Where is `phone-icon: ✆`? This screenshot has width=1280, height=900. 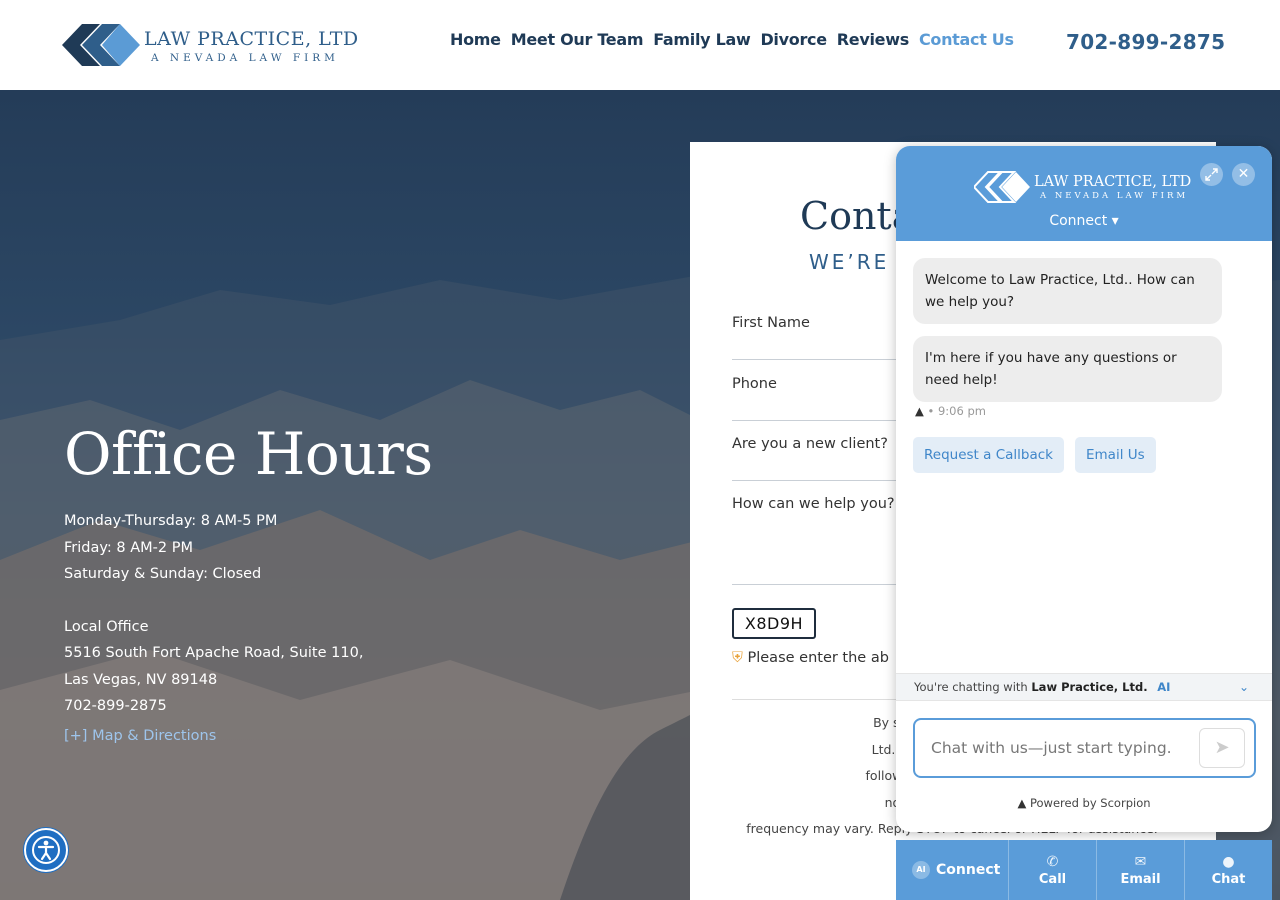
phone-icon: ✆ is located at coordinates (1052, 862).